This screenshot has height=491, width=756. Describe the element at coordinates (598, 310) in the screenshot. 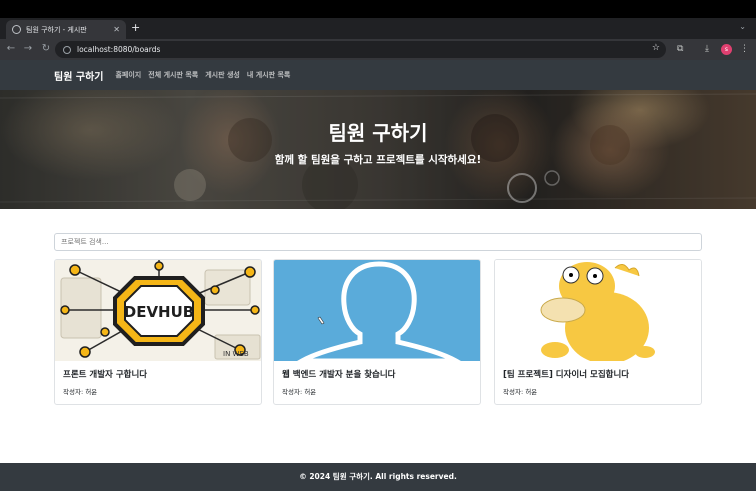

I see `card-image-duck` at that location.